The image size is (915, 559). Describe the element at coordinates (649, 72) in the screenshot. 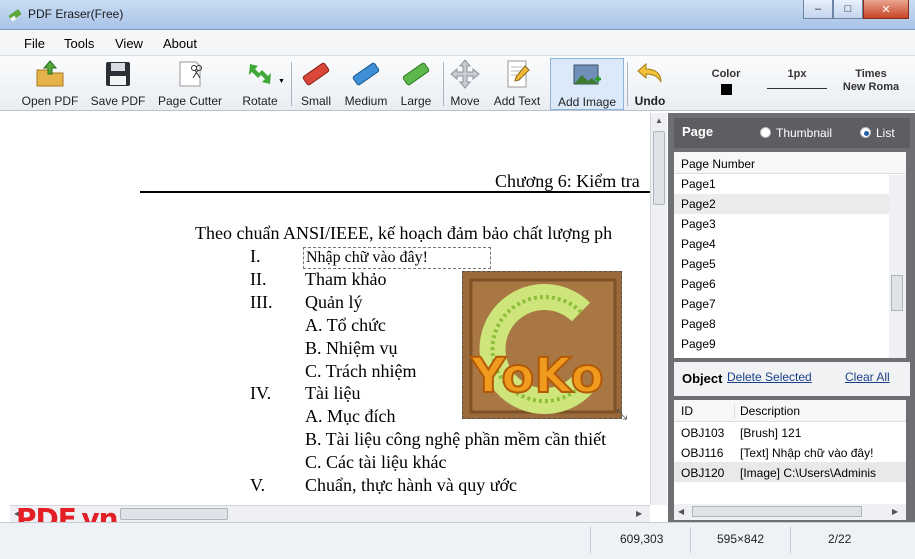

I see `undo-arrow-icon` at that location.